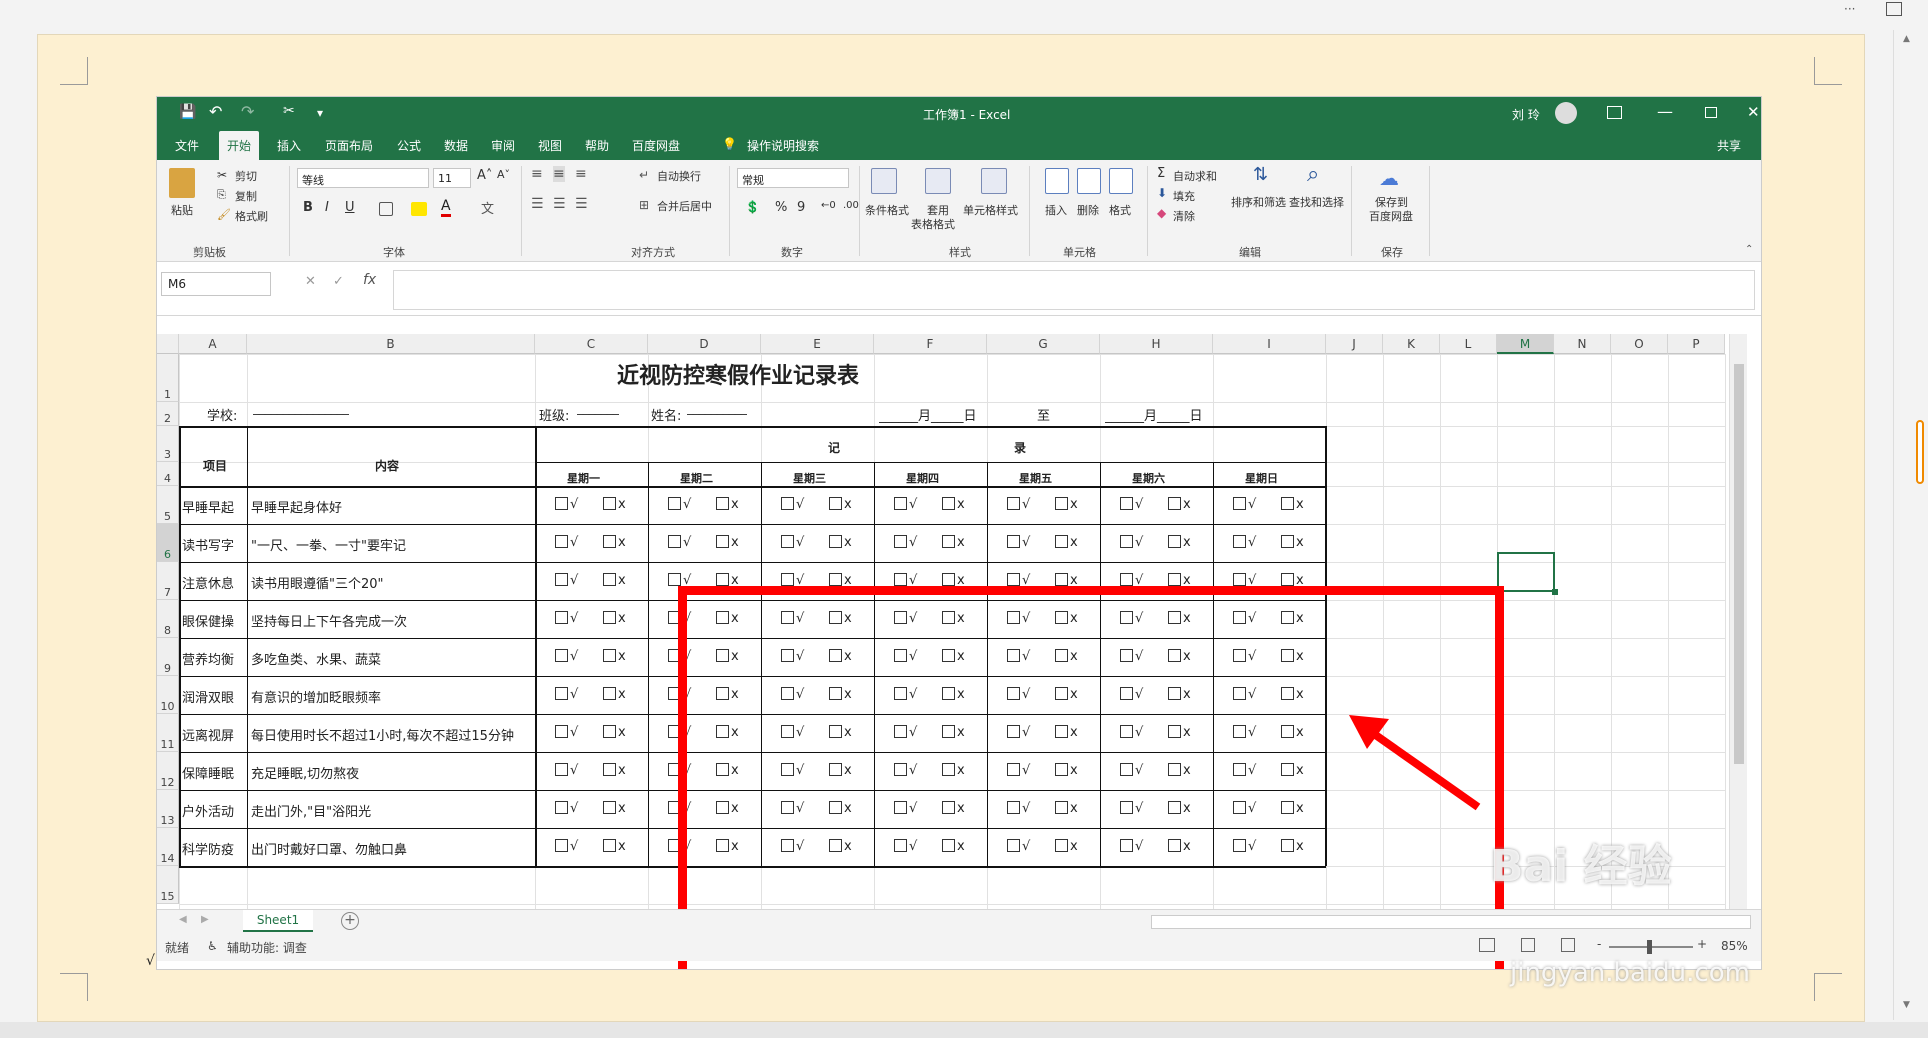  Describe the element at coordinates (214, 772) in the screenshot. I see `item-name: 保障睡眠` at that location.